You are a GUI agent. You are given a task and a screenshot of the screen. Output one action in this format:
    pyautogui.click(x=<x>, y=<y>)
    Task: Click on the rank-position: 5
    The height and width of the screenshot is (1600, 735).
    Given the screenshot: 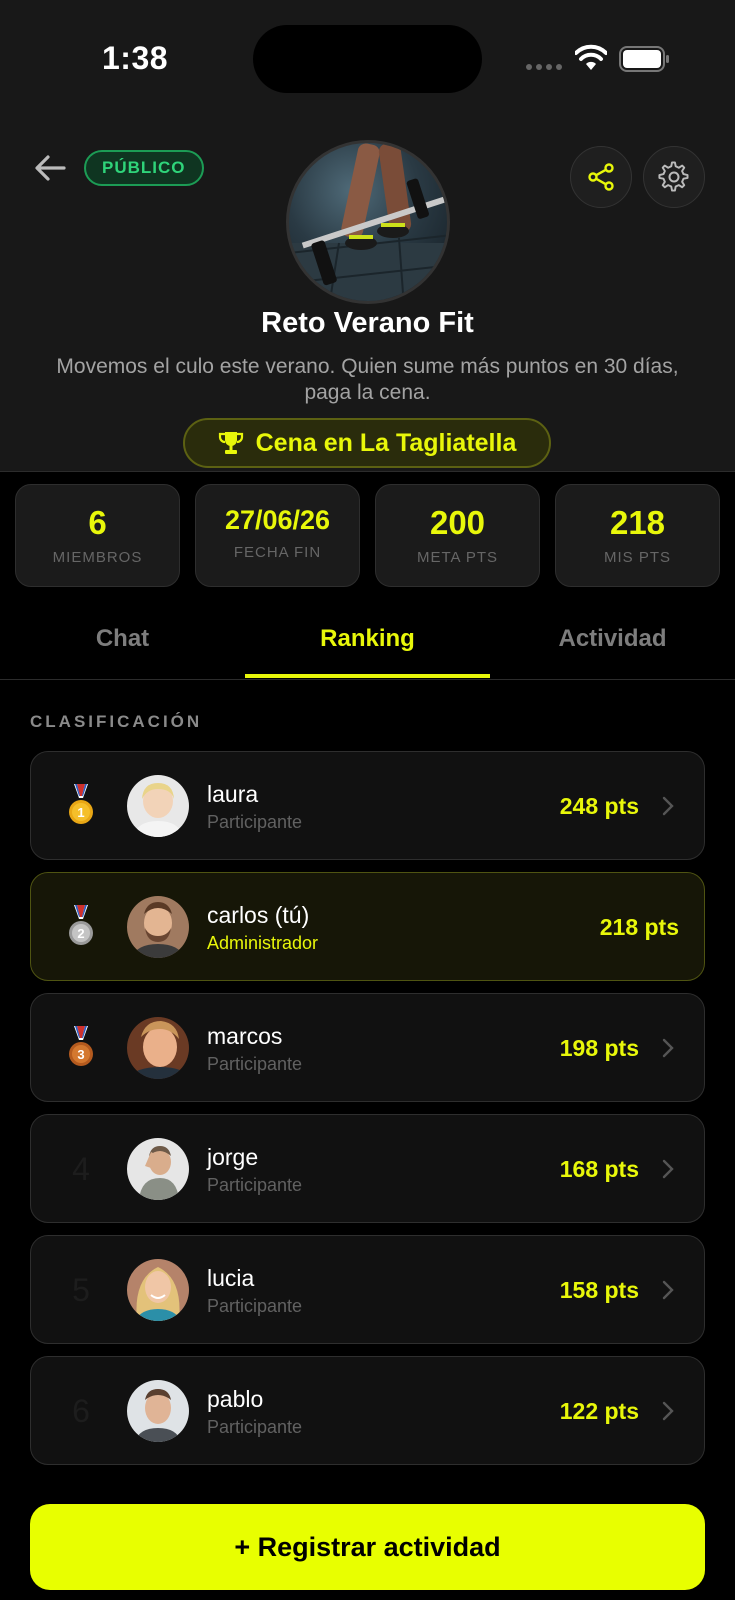 What is the action you would take?
    pyautogui.click(x=81, y=1290)
    